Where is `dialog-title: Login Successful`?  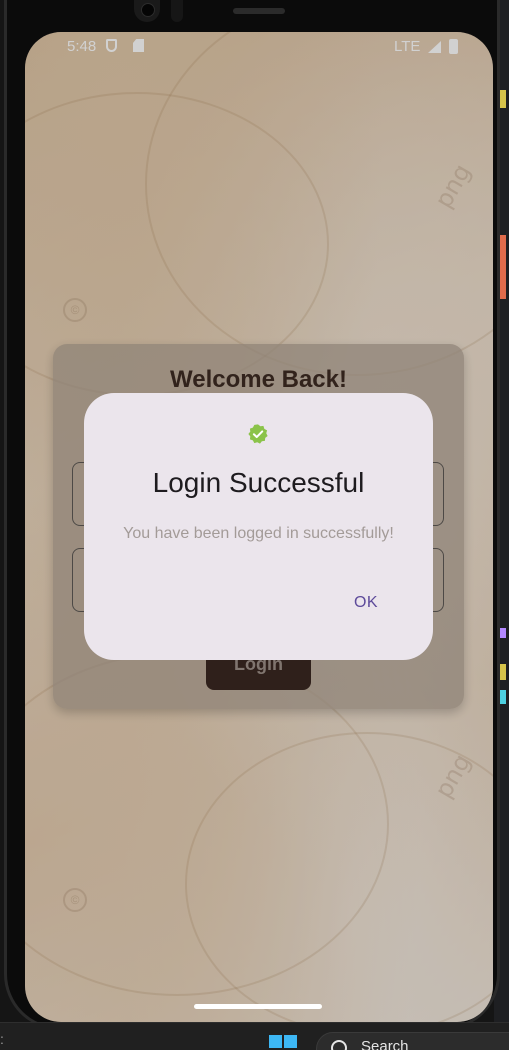
dialog-title: Login Successful is located at coordinates (258, 482).